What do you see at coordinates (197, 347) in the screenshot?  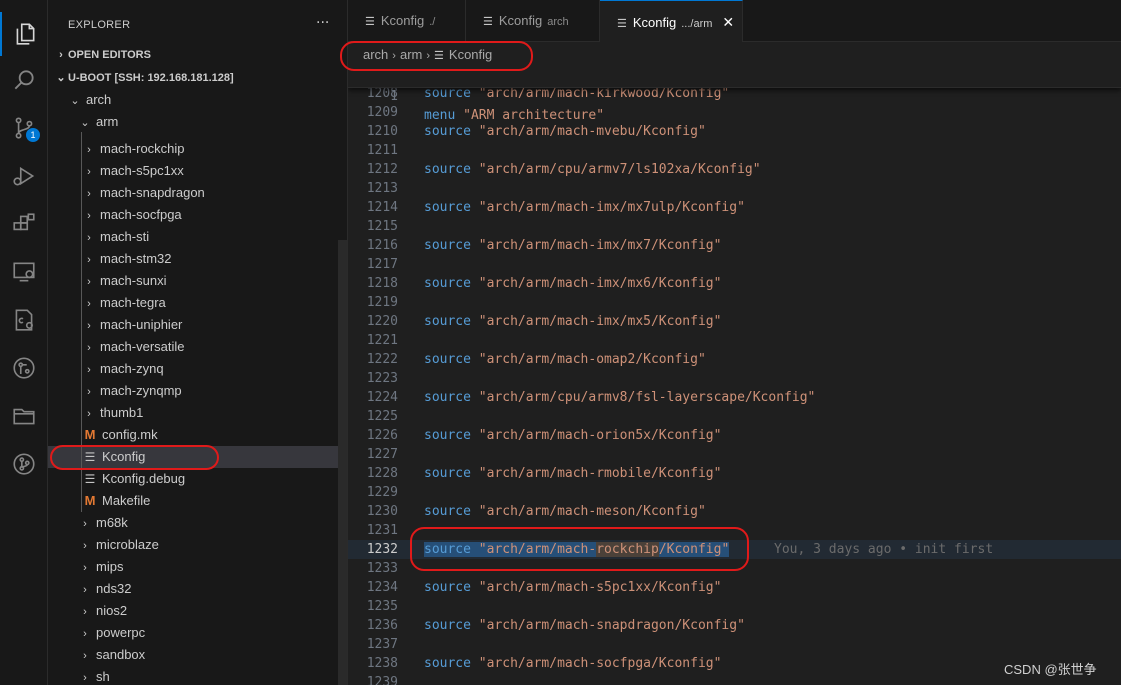 I see `tree-item: › mach-versatile` at bounding box center [197, 347].